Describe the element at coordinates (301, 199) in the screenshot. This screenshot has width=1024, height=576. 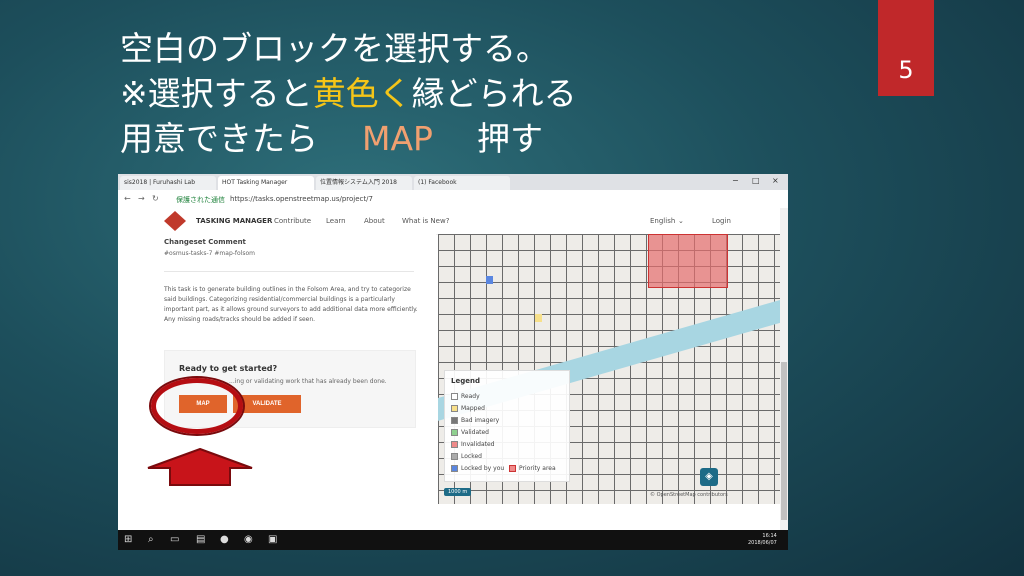
I see `url-text: https://tasks.openstreetmap.us/project/7` at that location.